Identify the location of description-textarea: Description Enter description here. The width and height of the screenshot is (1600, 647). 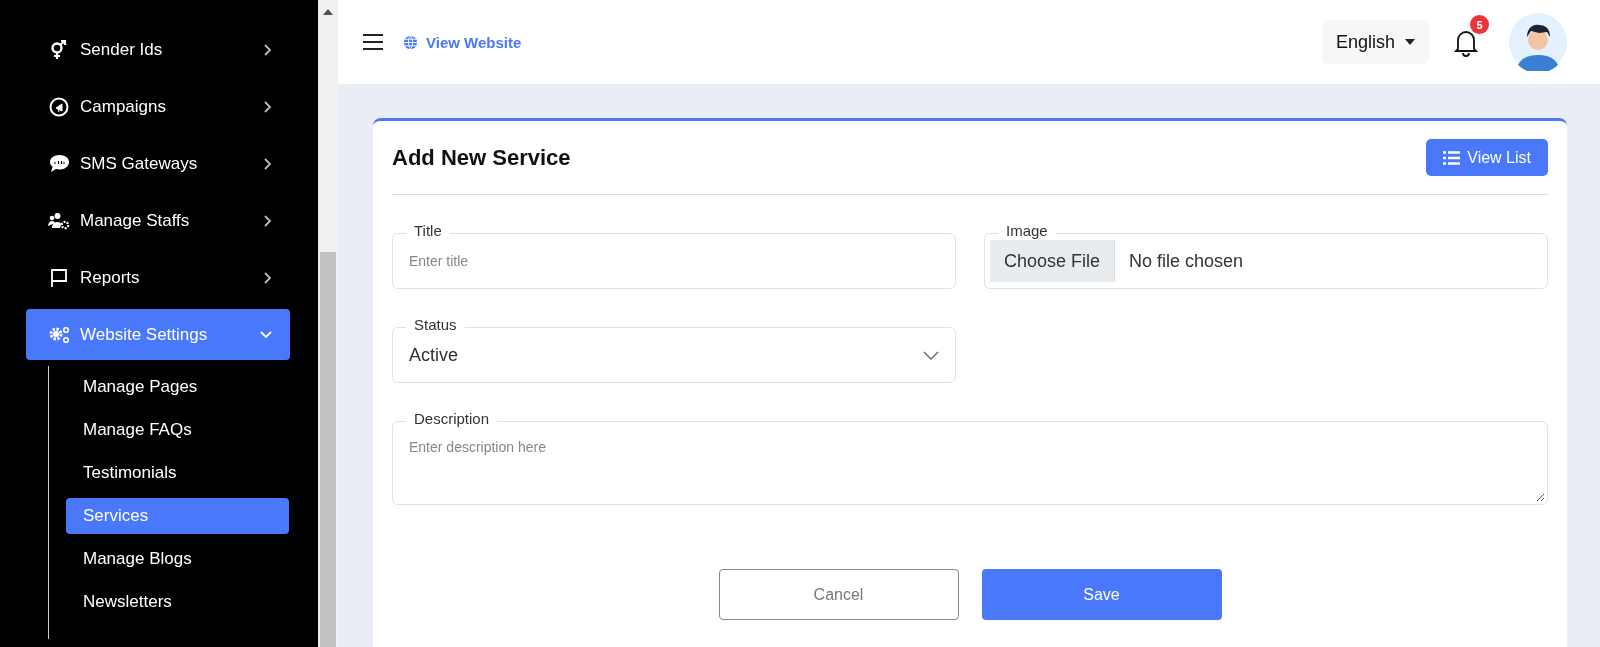
(970, 457).